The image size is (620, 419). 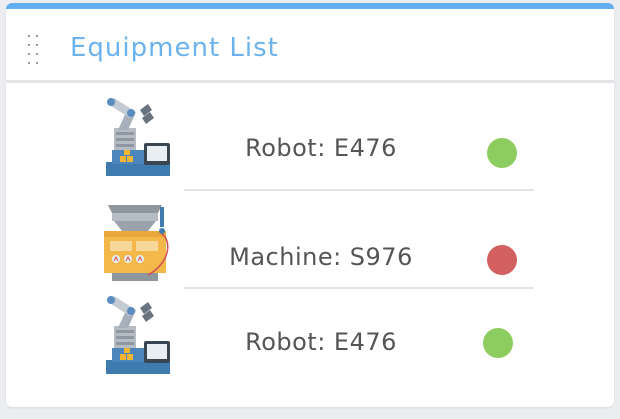 What do you see at coordinates (35, 50) in the screenshot?
I see `drag-handle-icon` at bounding box center [35, 50].